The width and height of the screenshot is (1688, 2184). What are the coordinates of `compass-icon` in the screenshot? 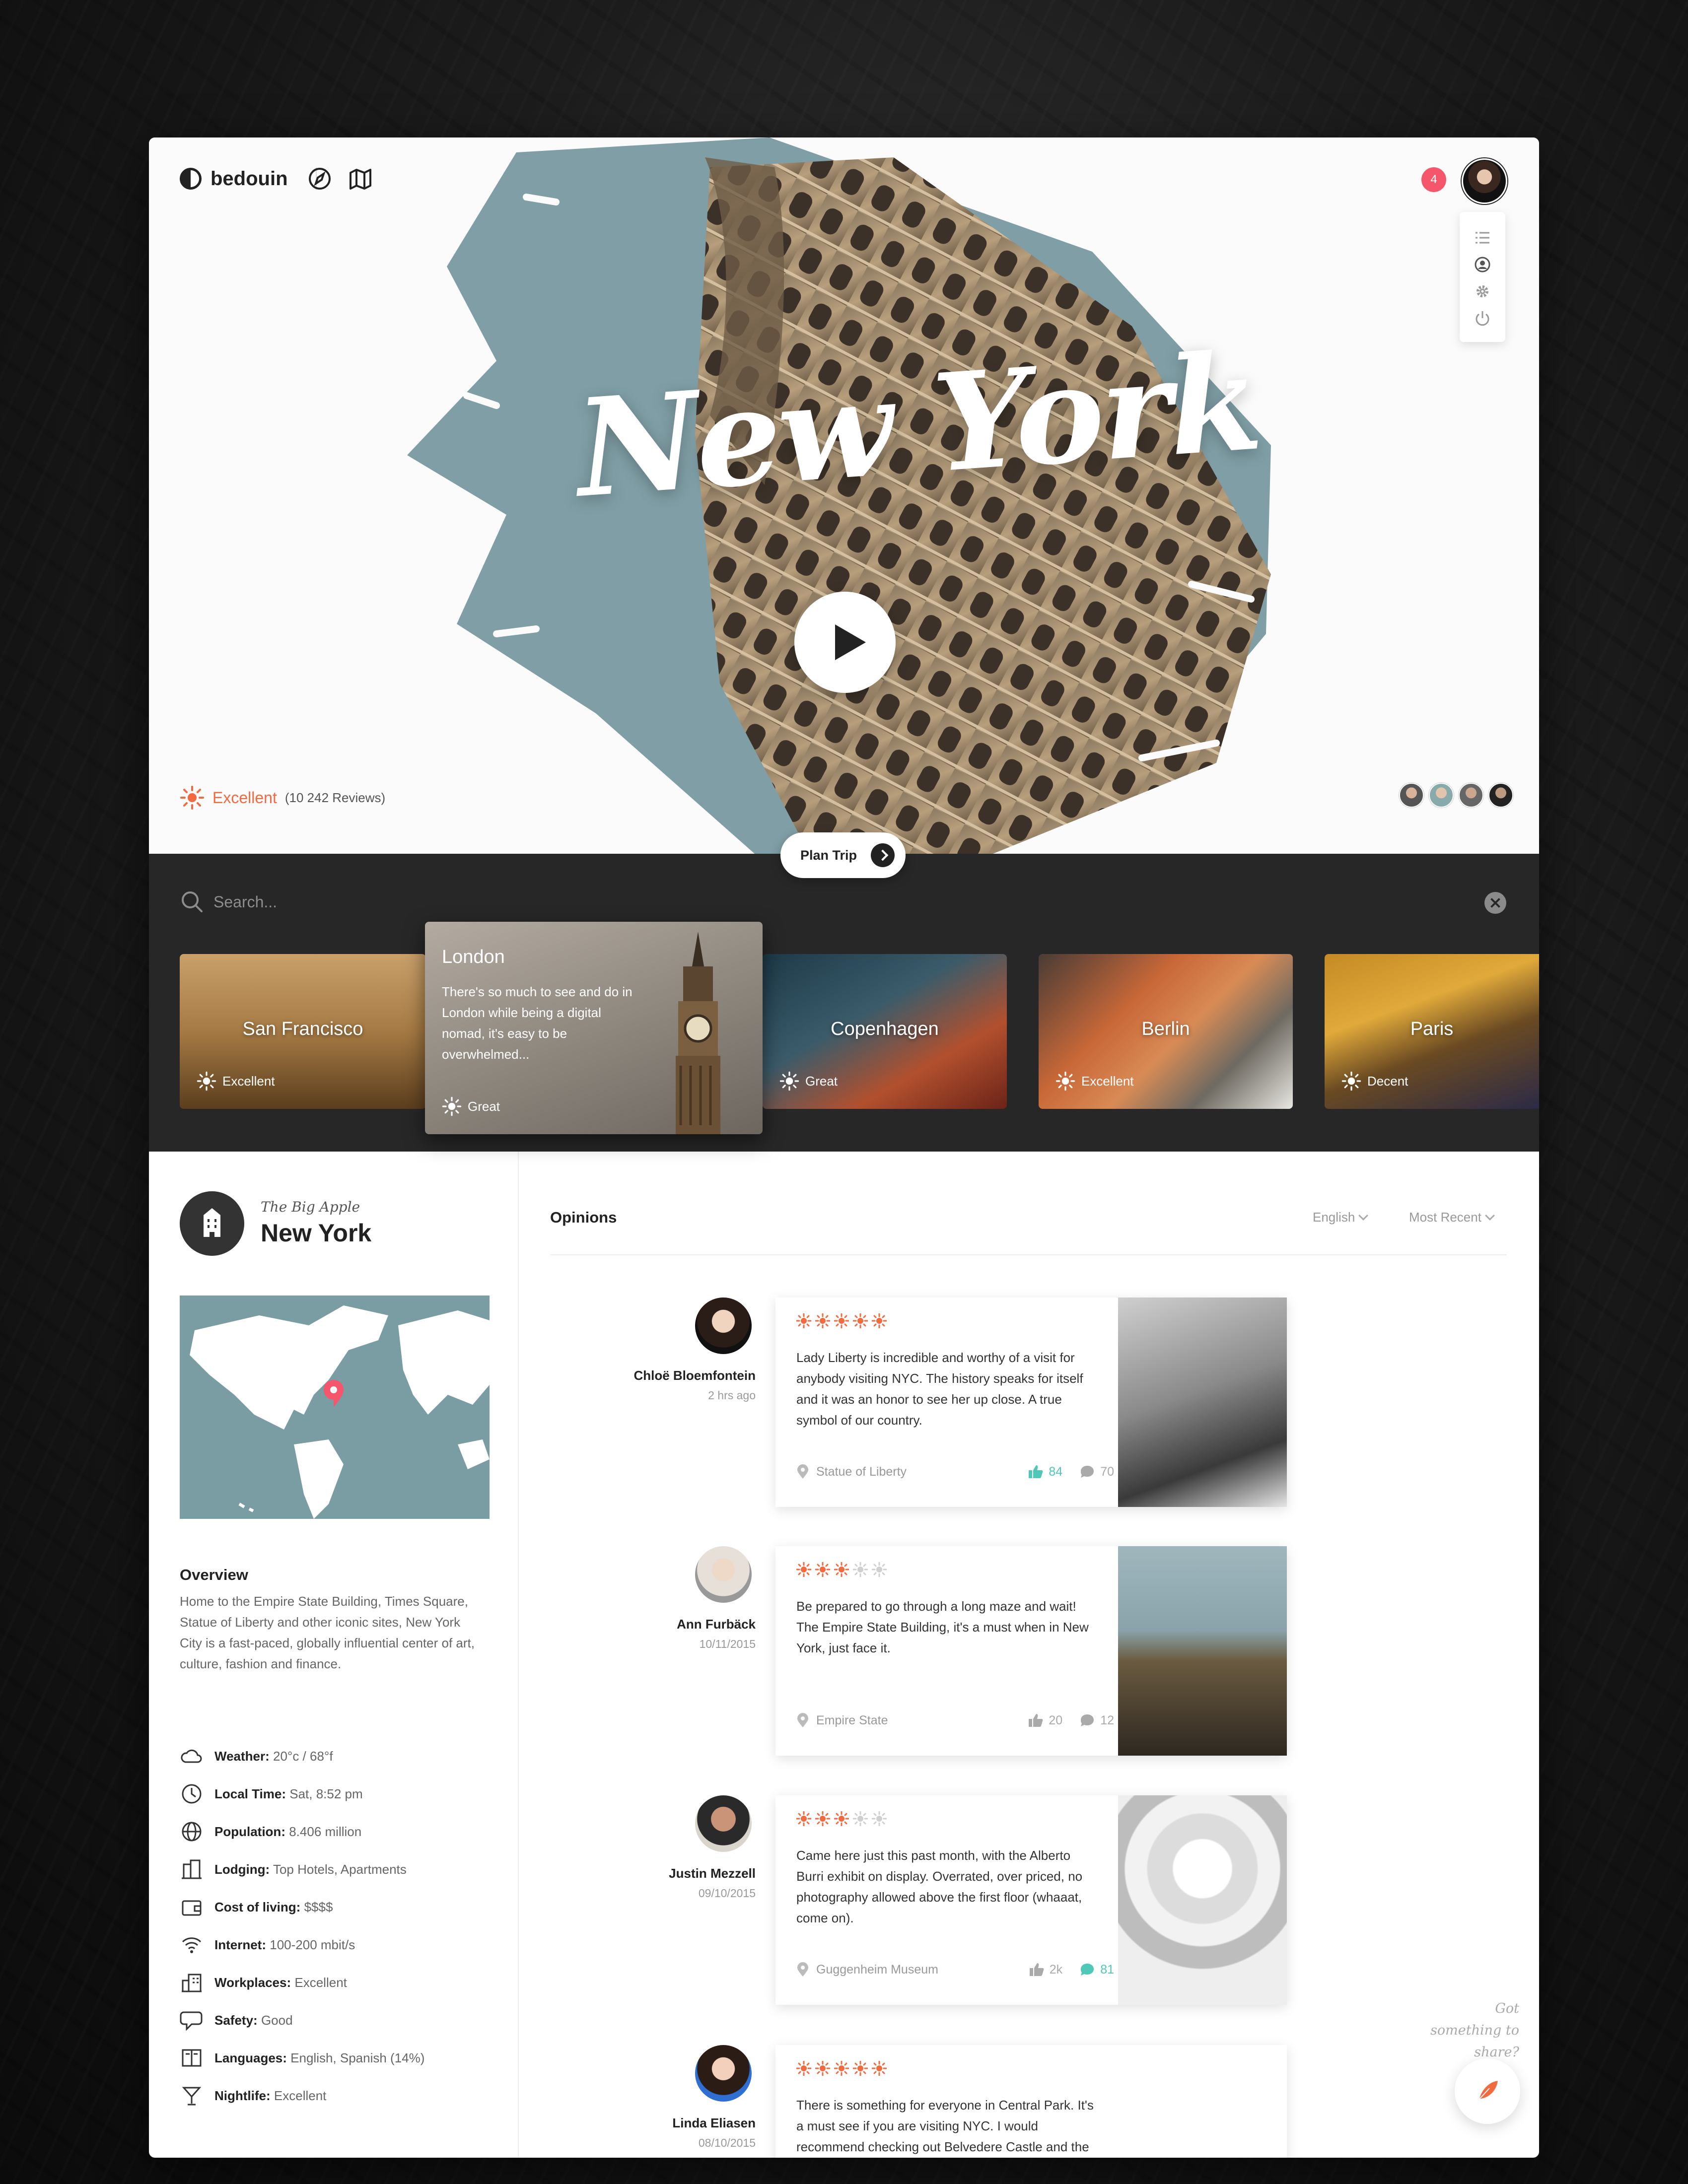 It's located at (320, 179).